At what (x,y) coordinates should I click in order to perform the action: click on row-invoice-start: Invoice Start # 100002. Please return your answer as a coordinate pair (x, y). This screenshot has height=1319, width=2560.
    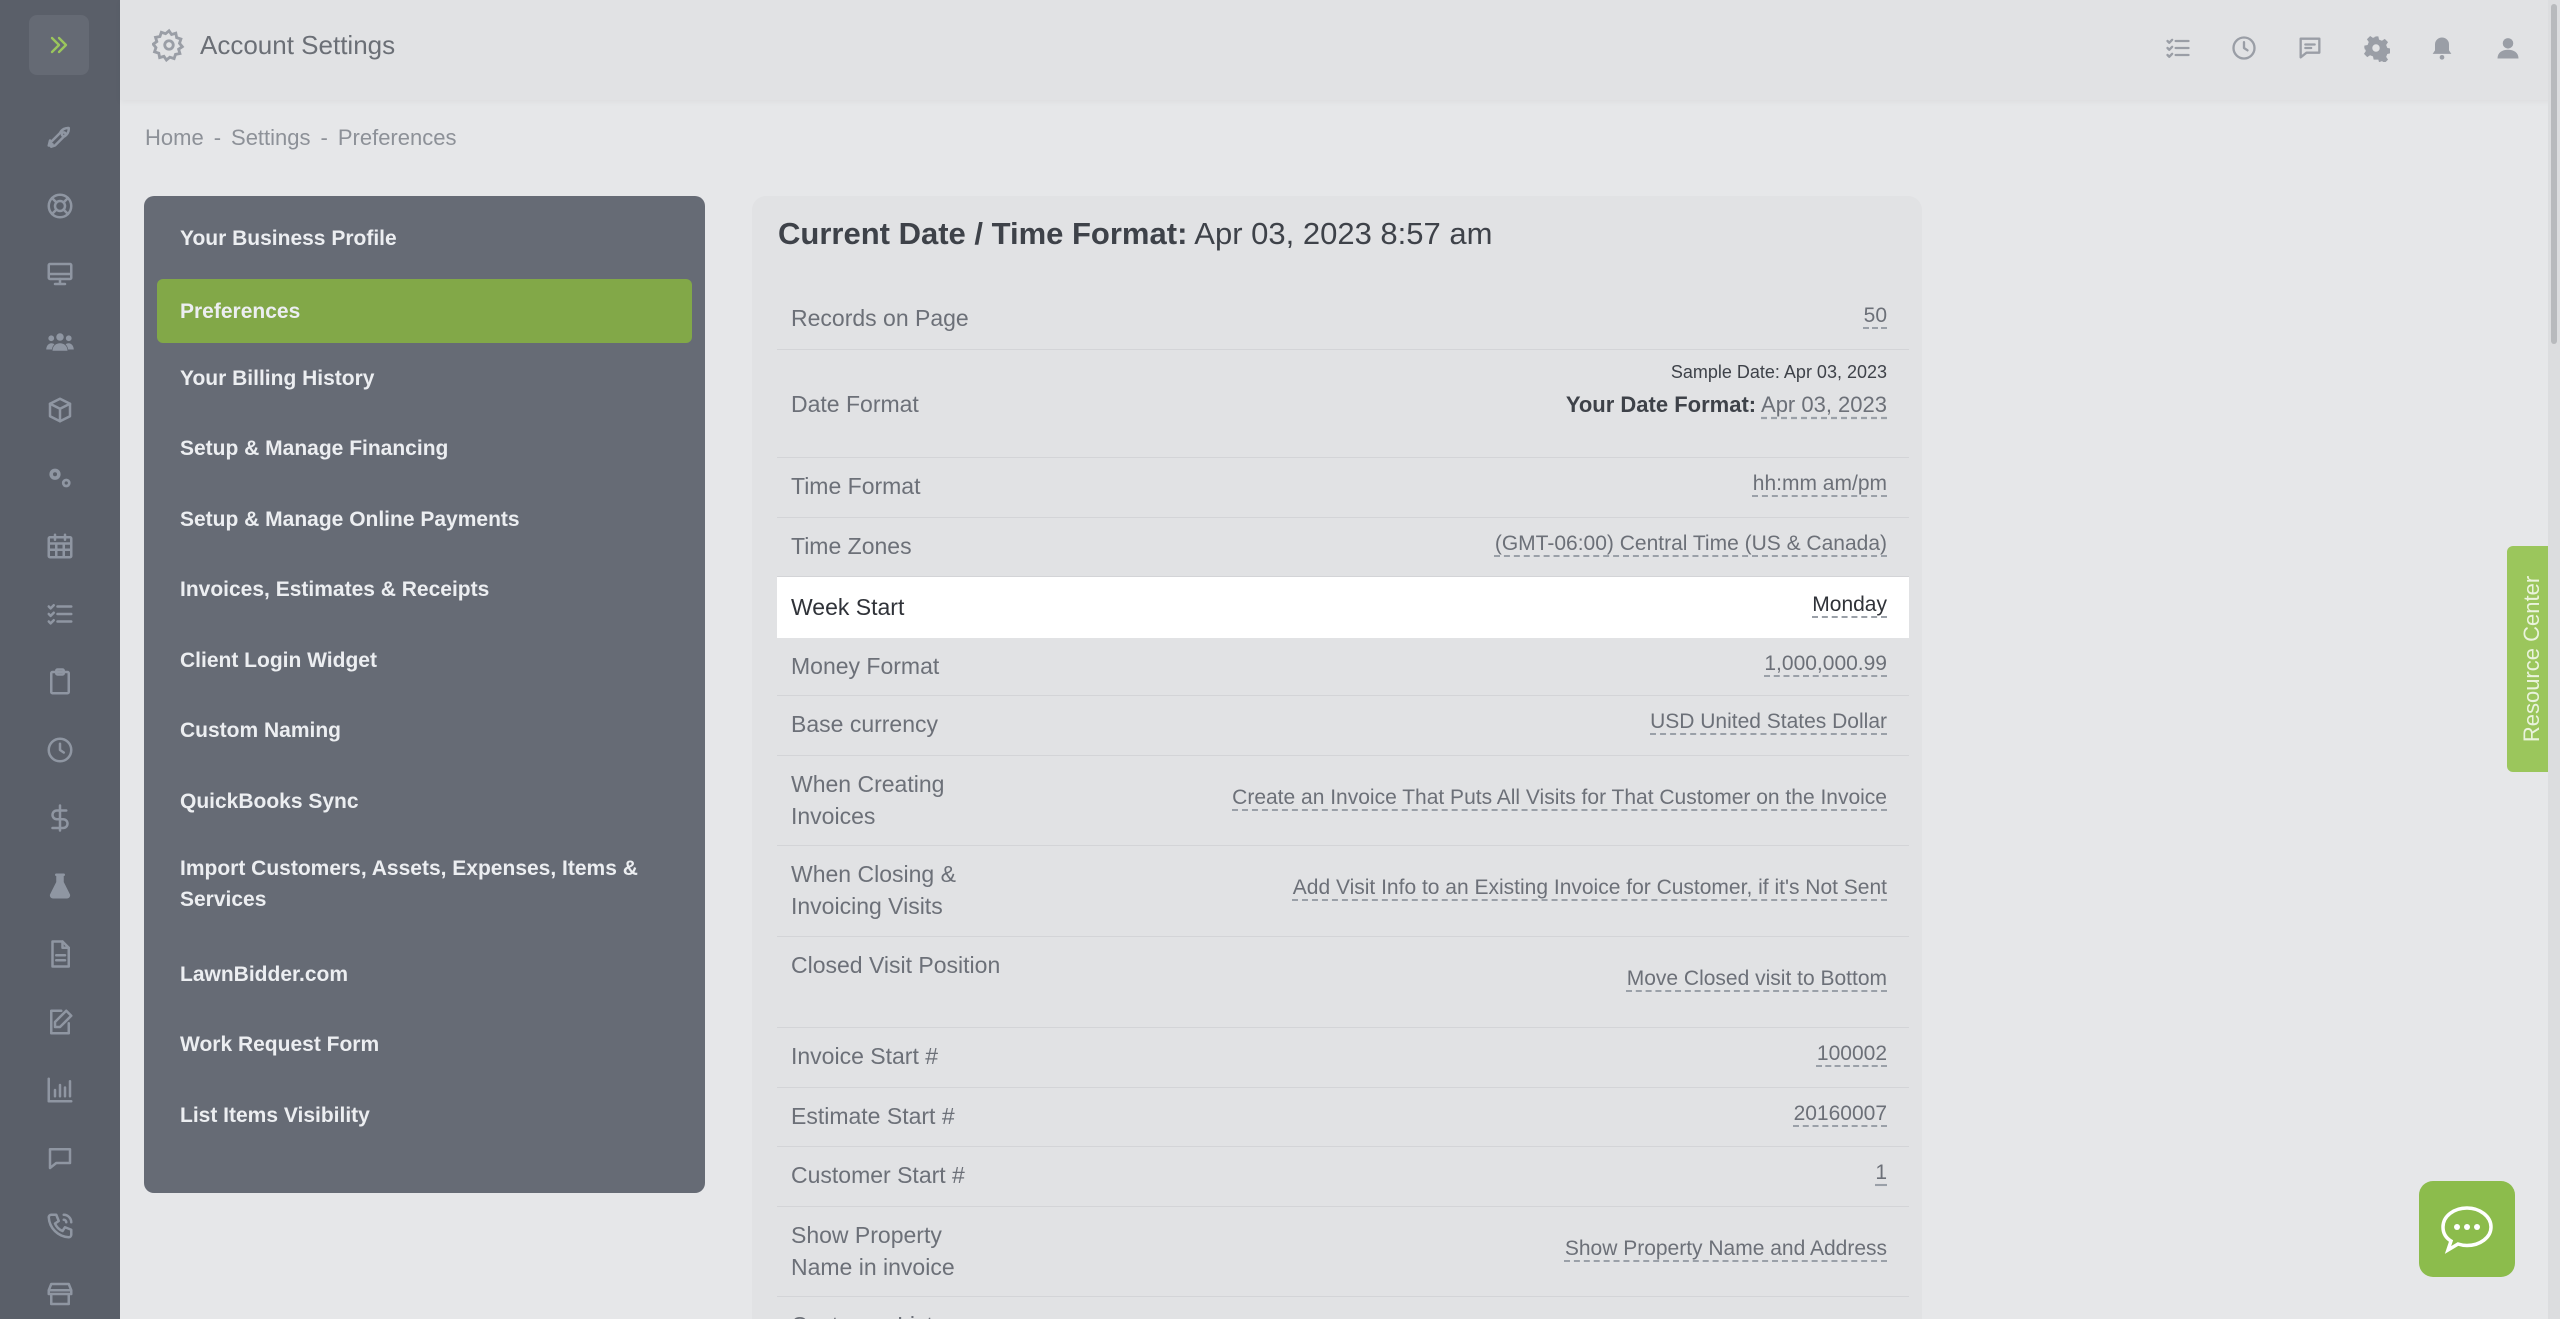
    Looking at the image, I should click on (1343, 1058).